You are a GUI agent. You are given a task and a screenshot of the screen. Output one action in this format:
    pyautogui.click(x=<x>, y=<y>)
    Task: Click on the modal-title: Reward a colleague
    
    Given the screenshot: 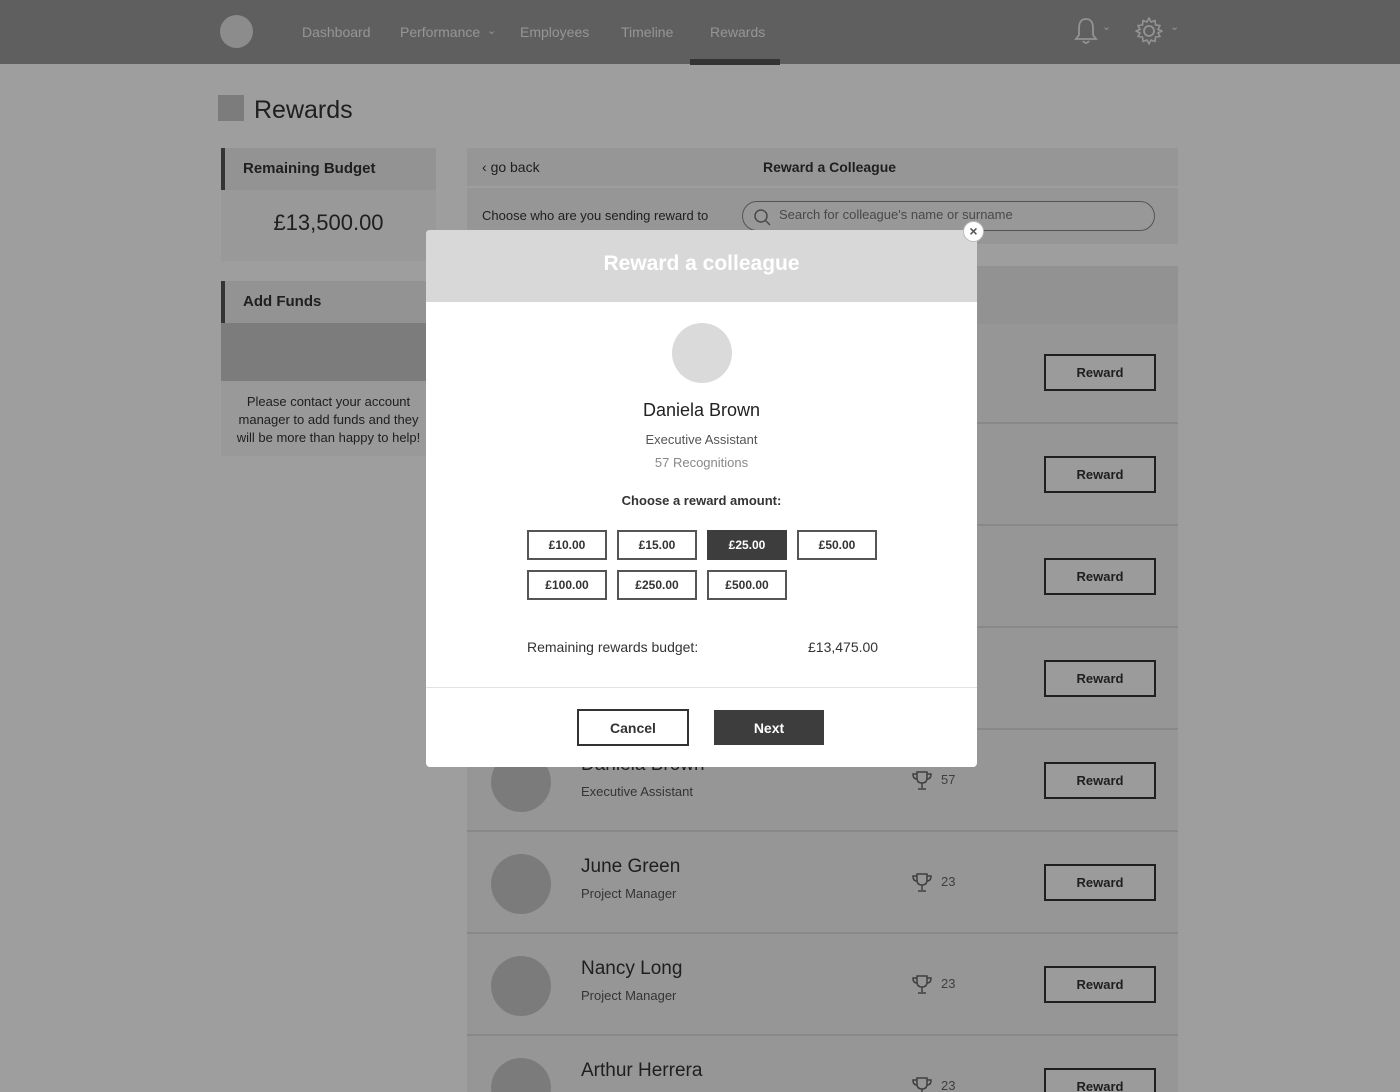 What is the action you would take?
    pyautogui.click(x=701, y=263)
    